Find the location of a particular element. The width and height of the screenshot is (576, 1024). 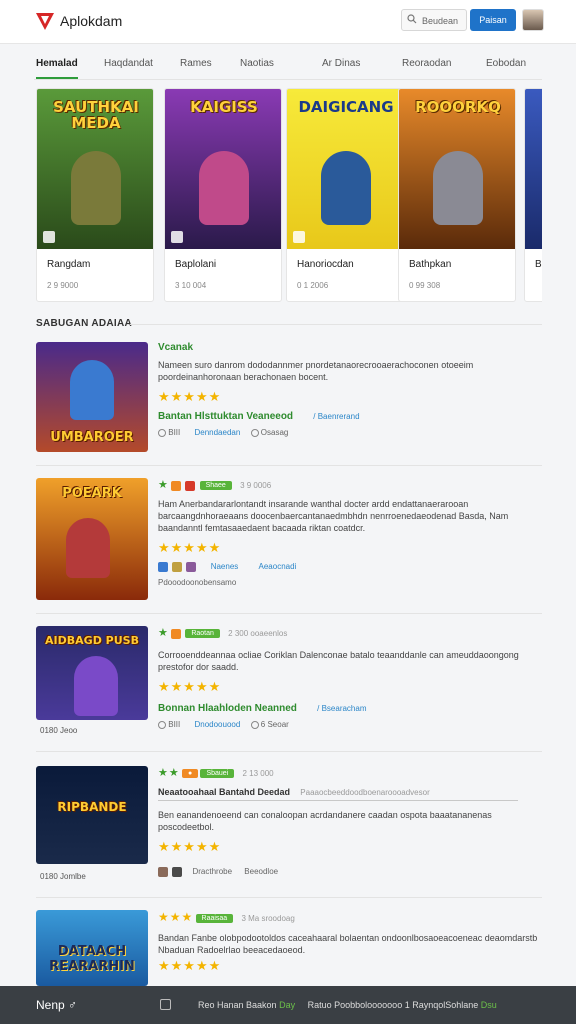

game-thumbnail: DATAACH REARARHIN is located at coordinates (92, 948).